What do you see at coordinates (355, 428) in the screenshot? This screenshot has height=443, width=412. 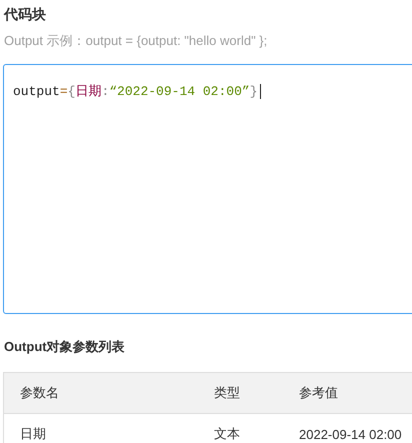 I see `table-cell: 2022-09-14 02:00` at bounding box center [355, 428].